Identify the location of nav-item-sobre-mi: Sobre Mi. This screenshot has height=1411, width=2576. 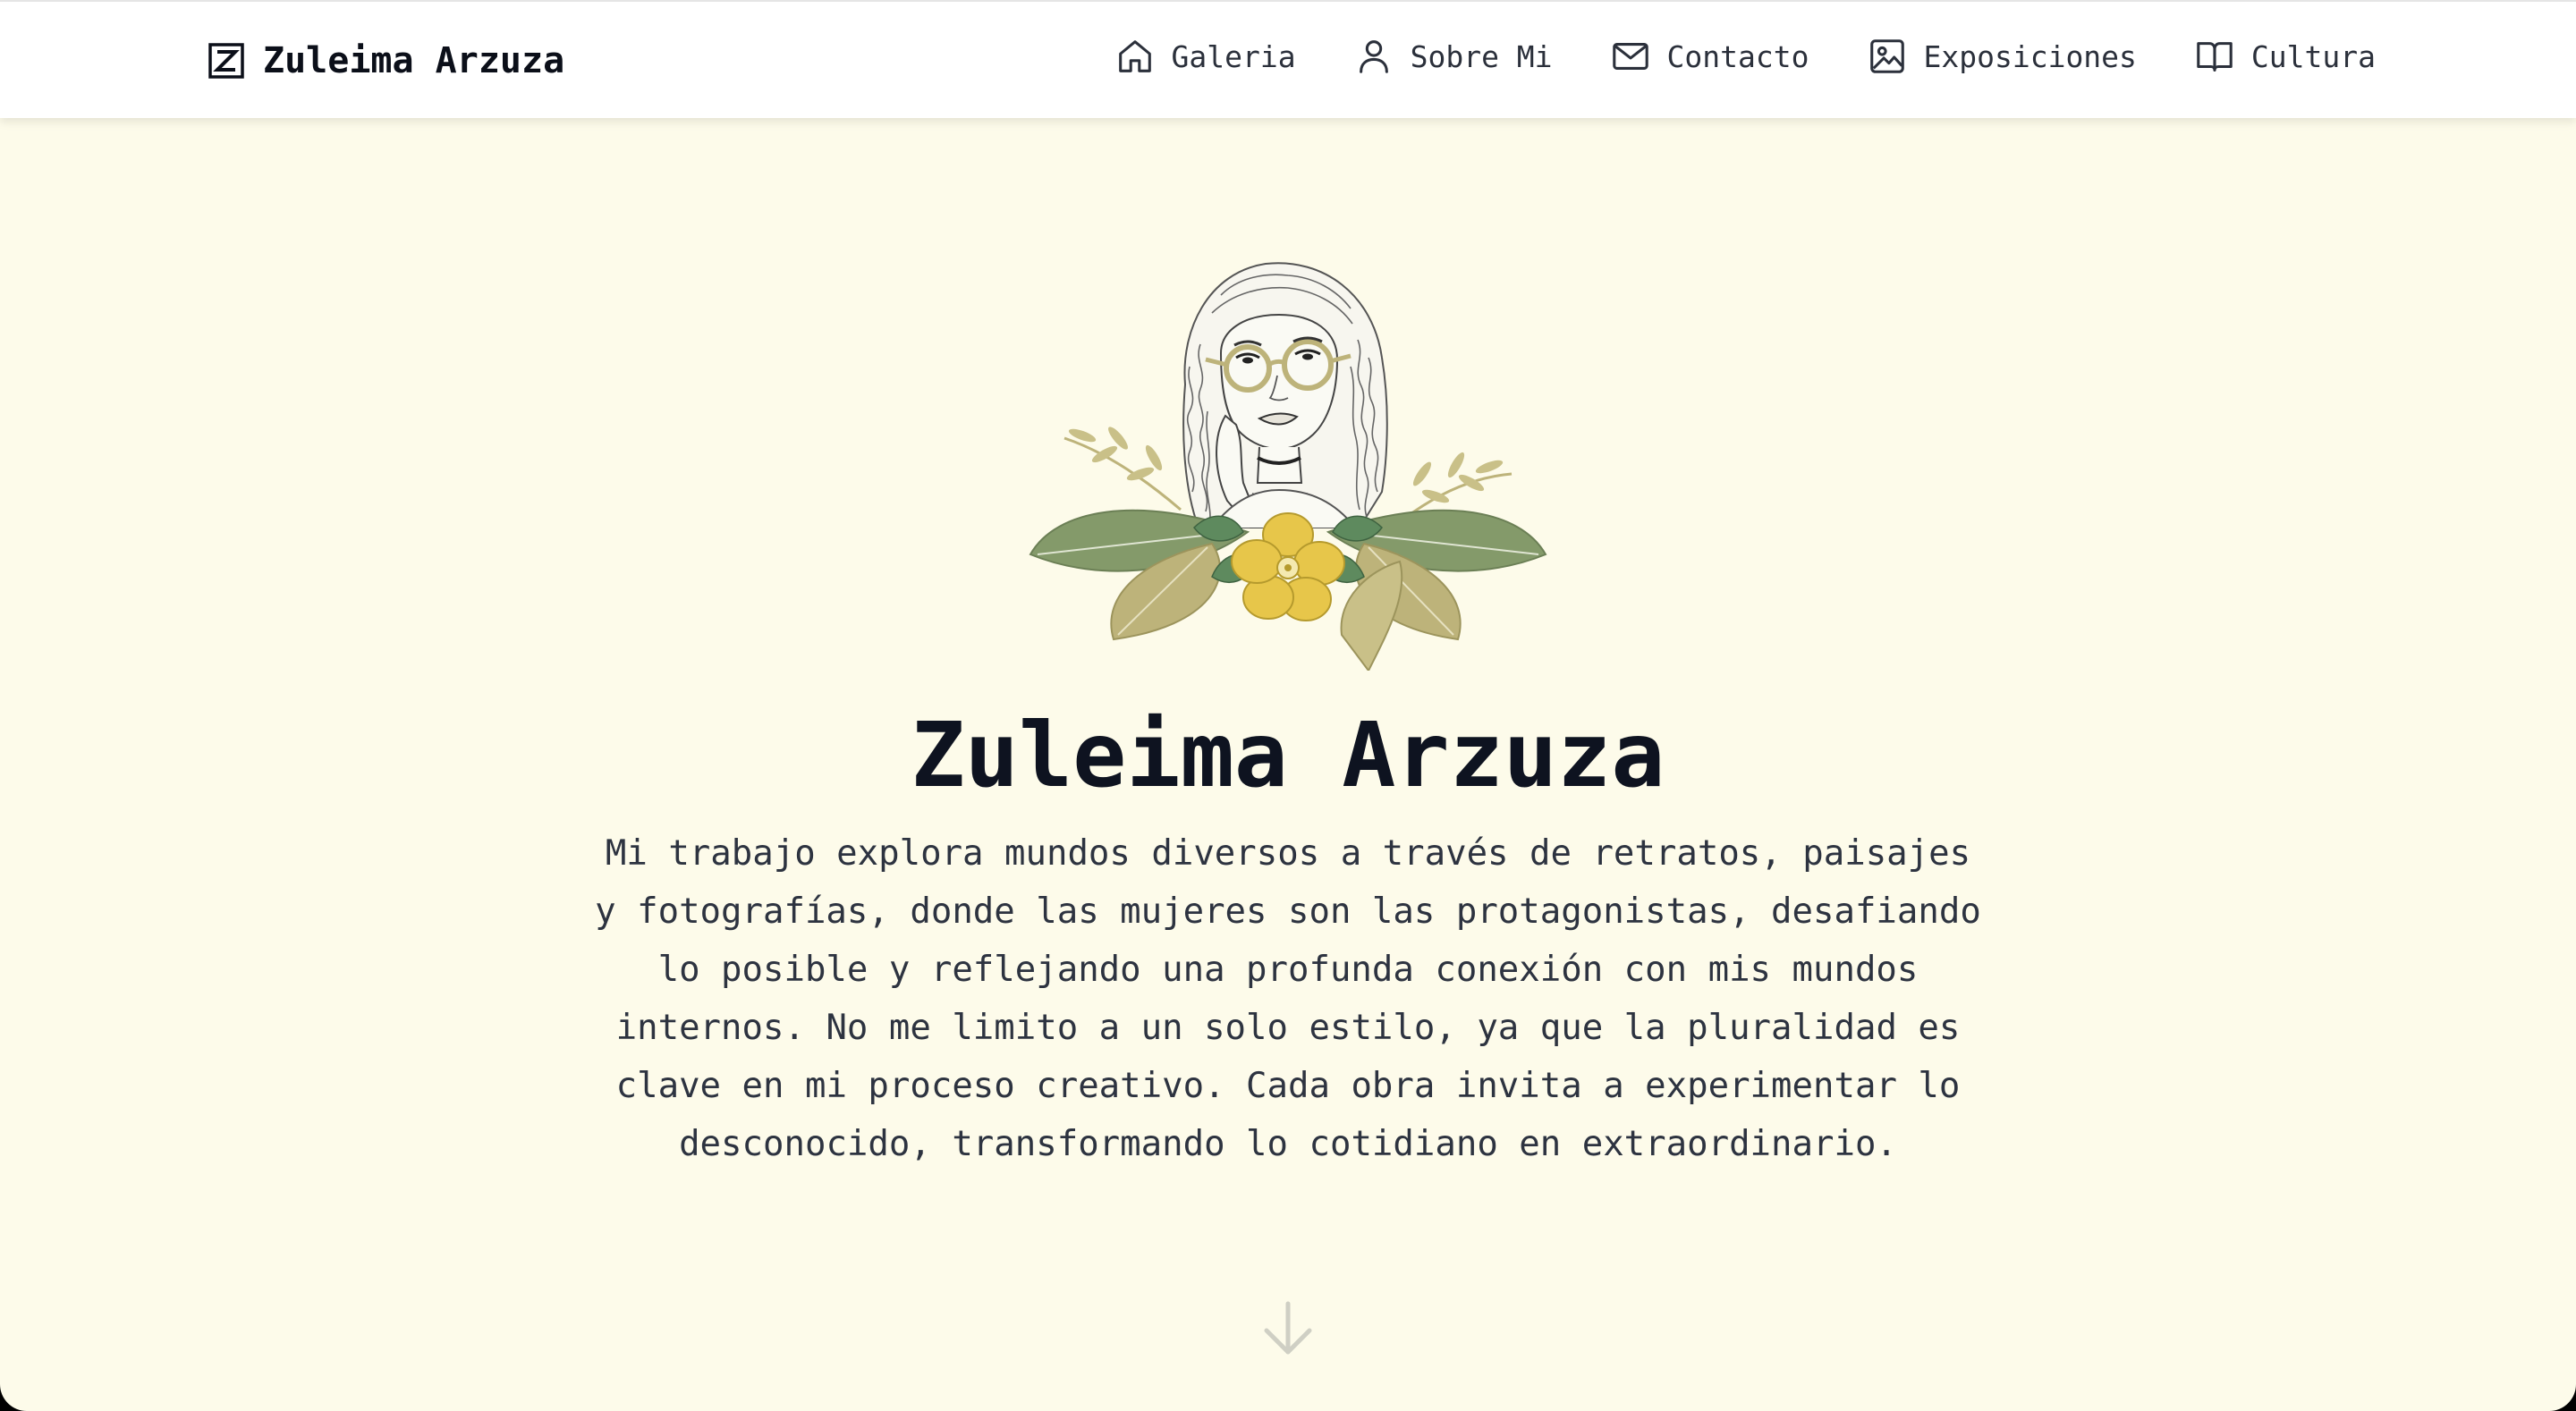
(1453, 57).